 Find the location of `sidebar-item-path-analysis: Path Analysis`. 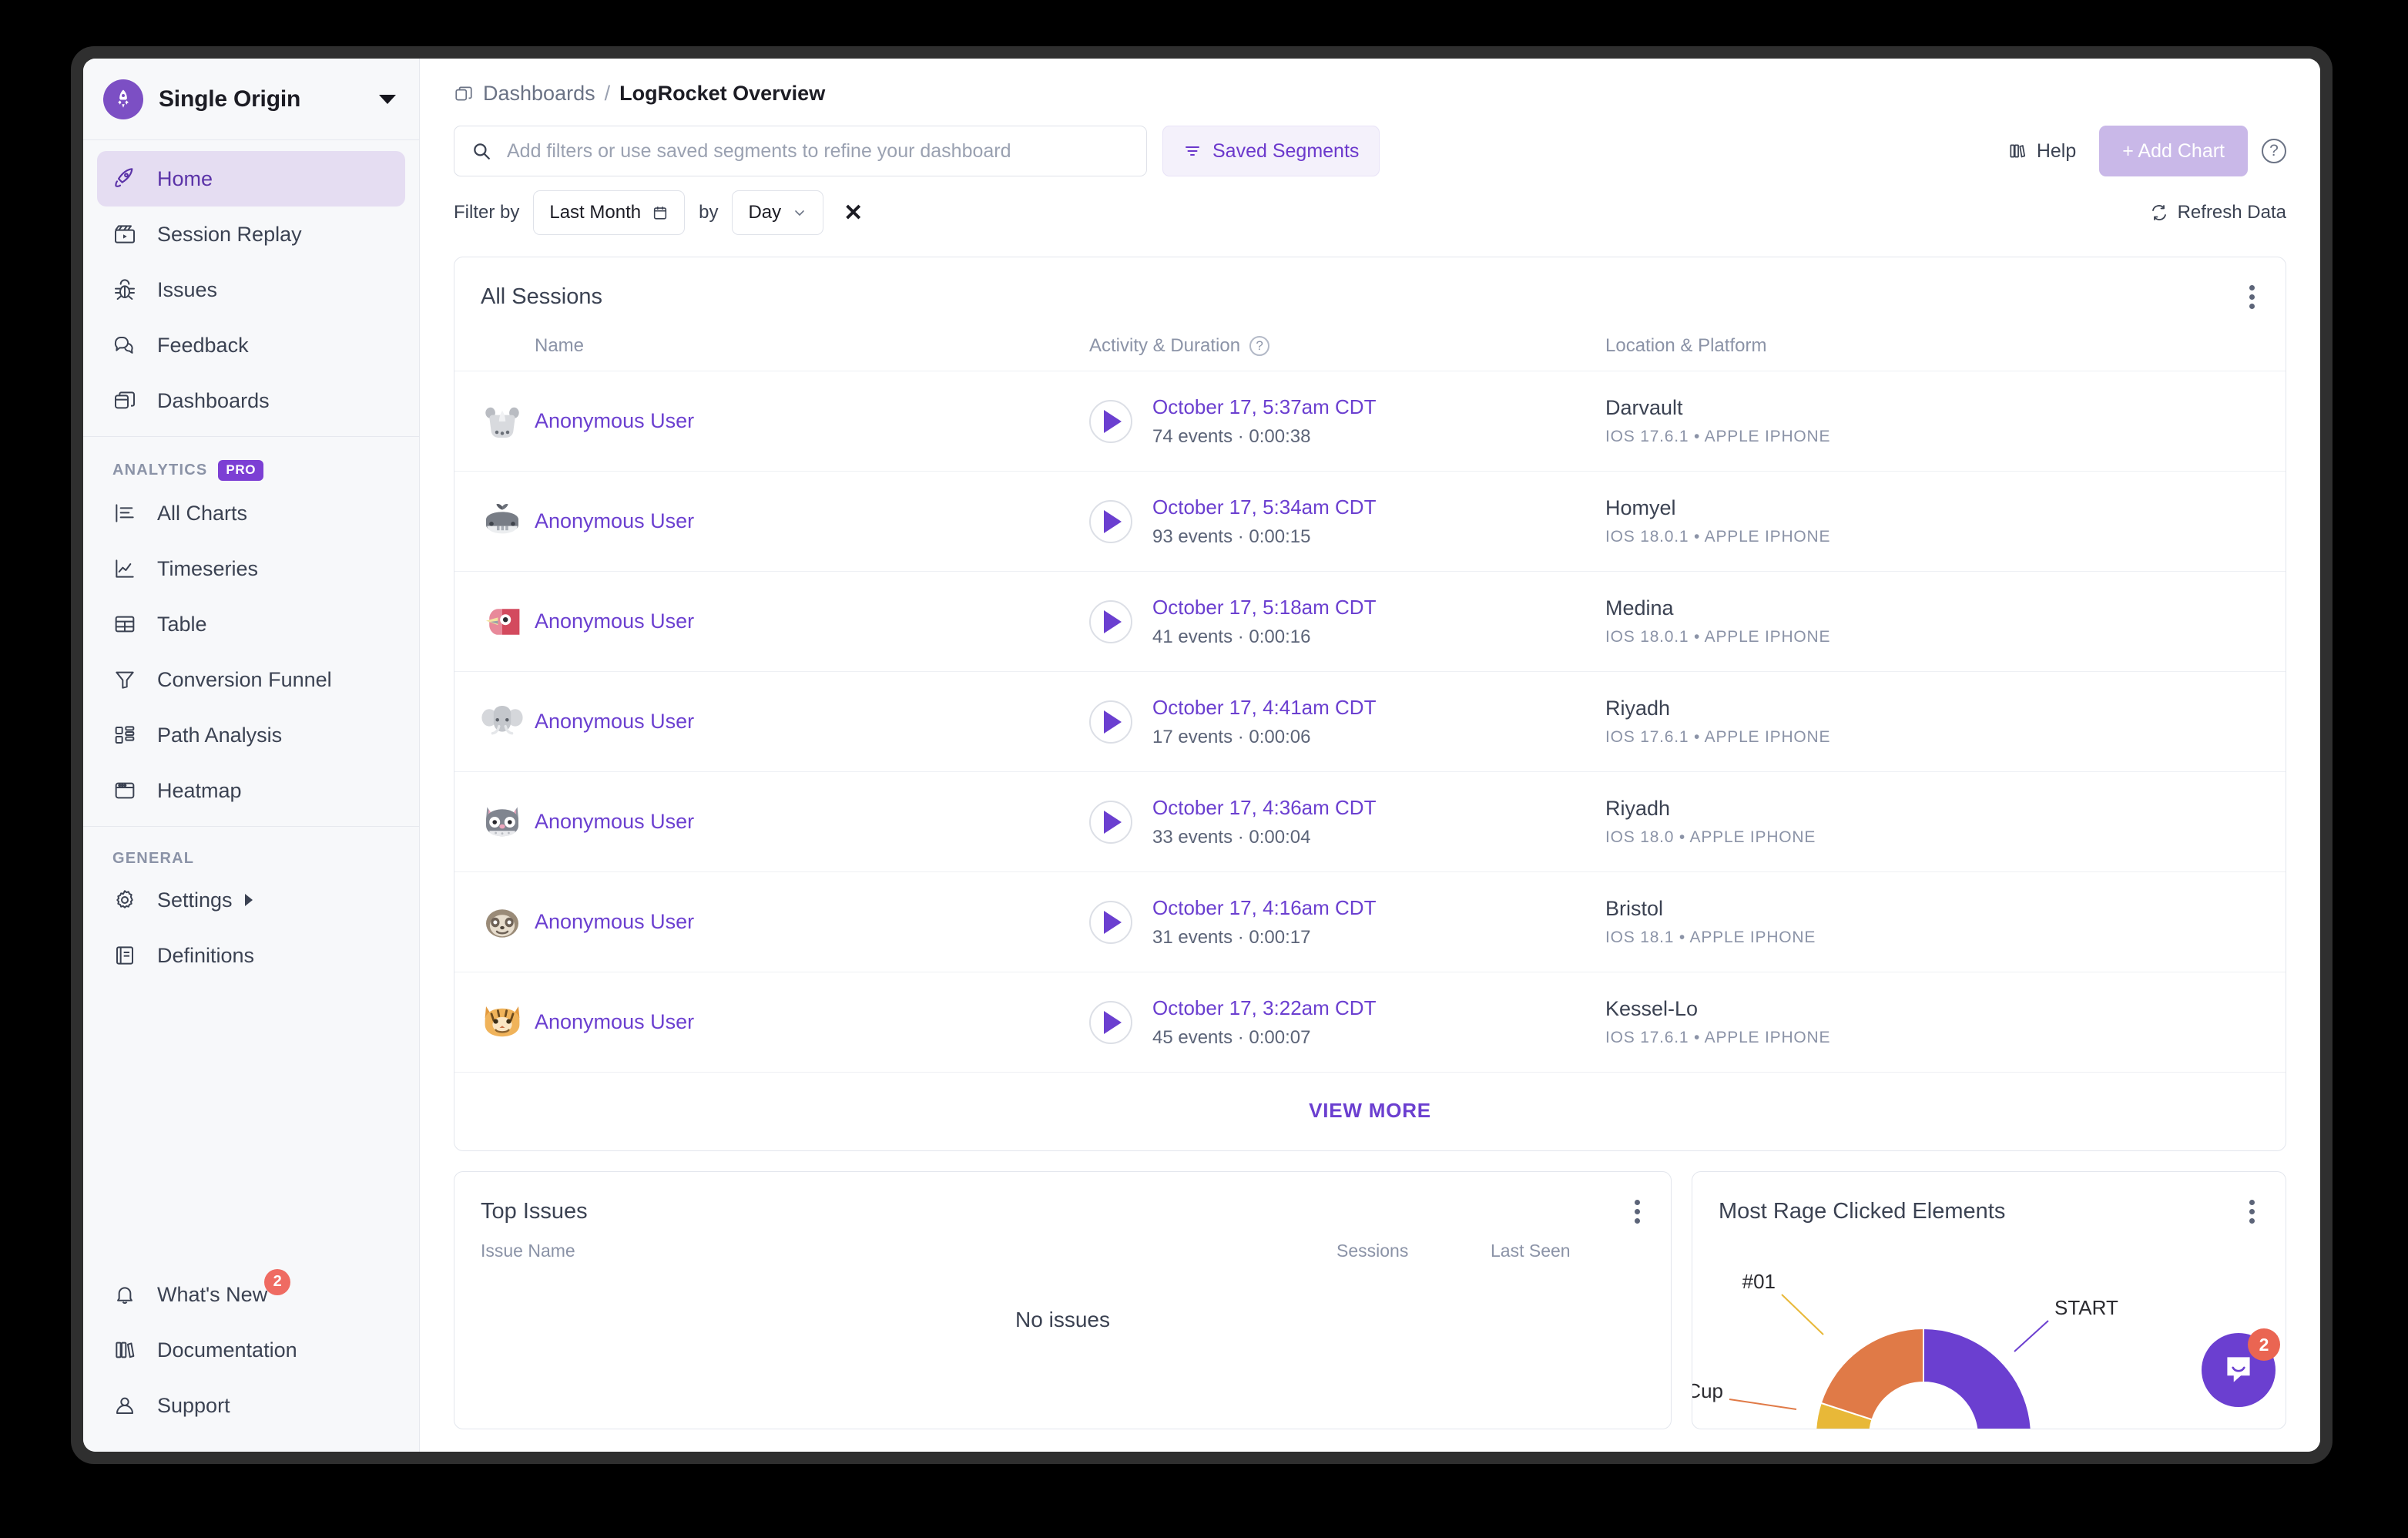

sidebar-item-path-analysis: Path Analysis is located at coordinates (251, 735).